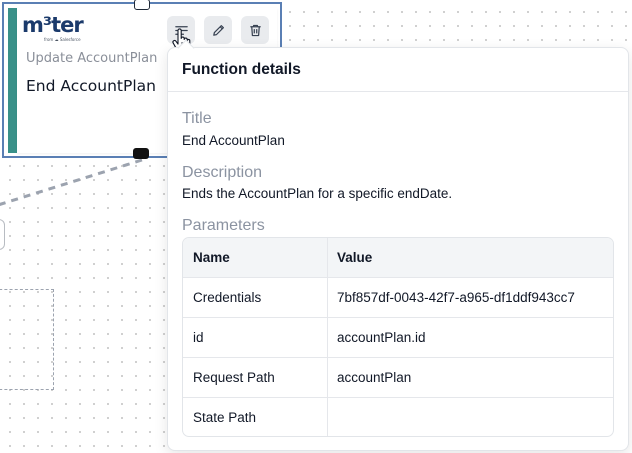 The image size is (632, 453). I want to click on param-name: id, so click(198, 337).